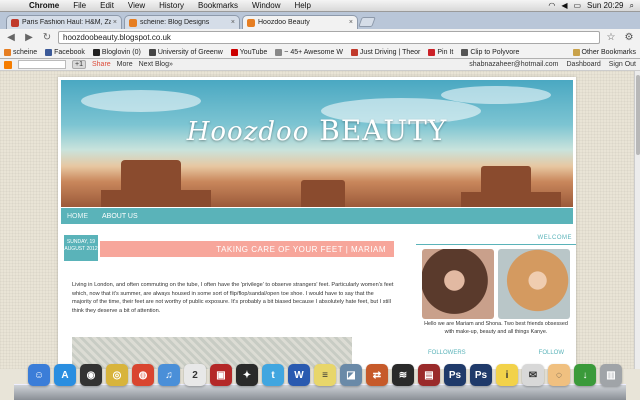 The width and height of the screenshot is (640, 400). I want to click on spotlight-icon: ⌕, so click(632, 6).